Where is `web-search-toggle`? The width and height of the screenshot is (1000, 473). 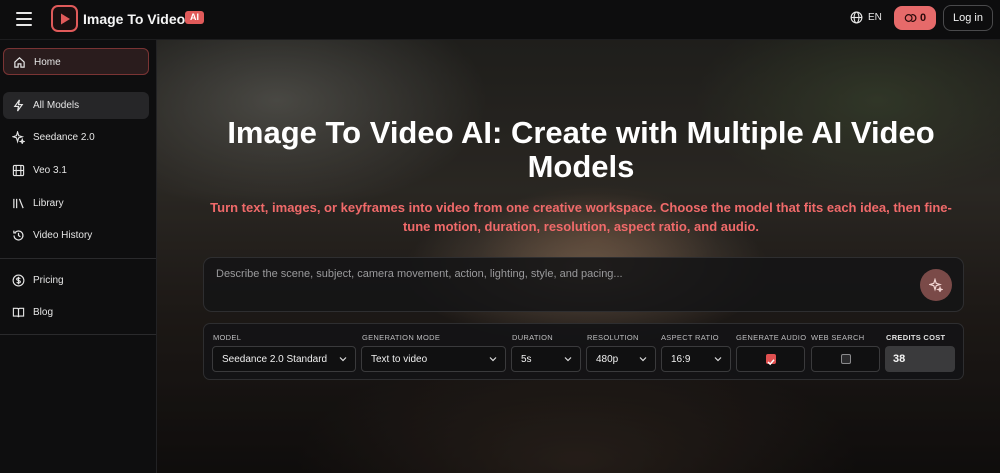 web-search-toggle is located at coordinates (845, 359).